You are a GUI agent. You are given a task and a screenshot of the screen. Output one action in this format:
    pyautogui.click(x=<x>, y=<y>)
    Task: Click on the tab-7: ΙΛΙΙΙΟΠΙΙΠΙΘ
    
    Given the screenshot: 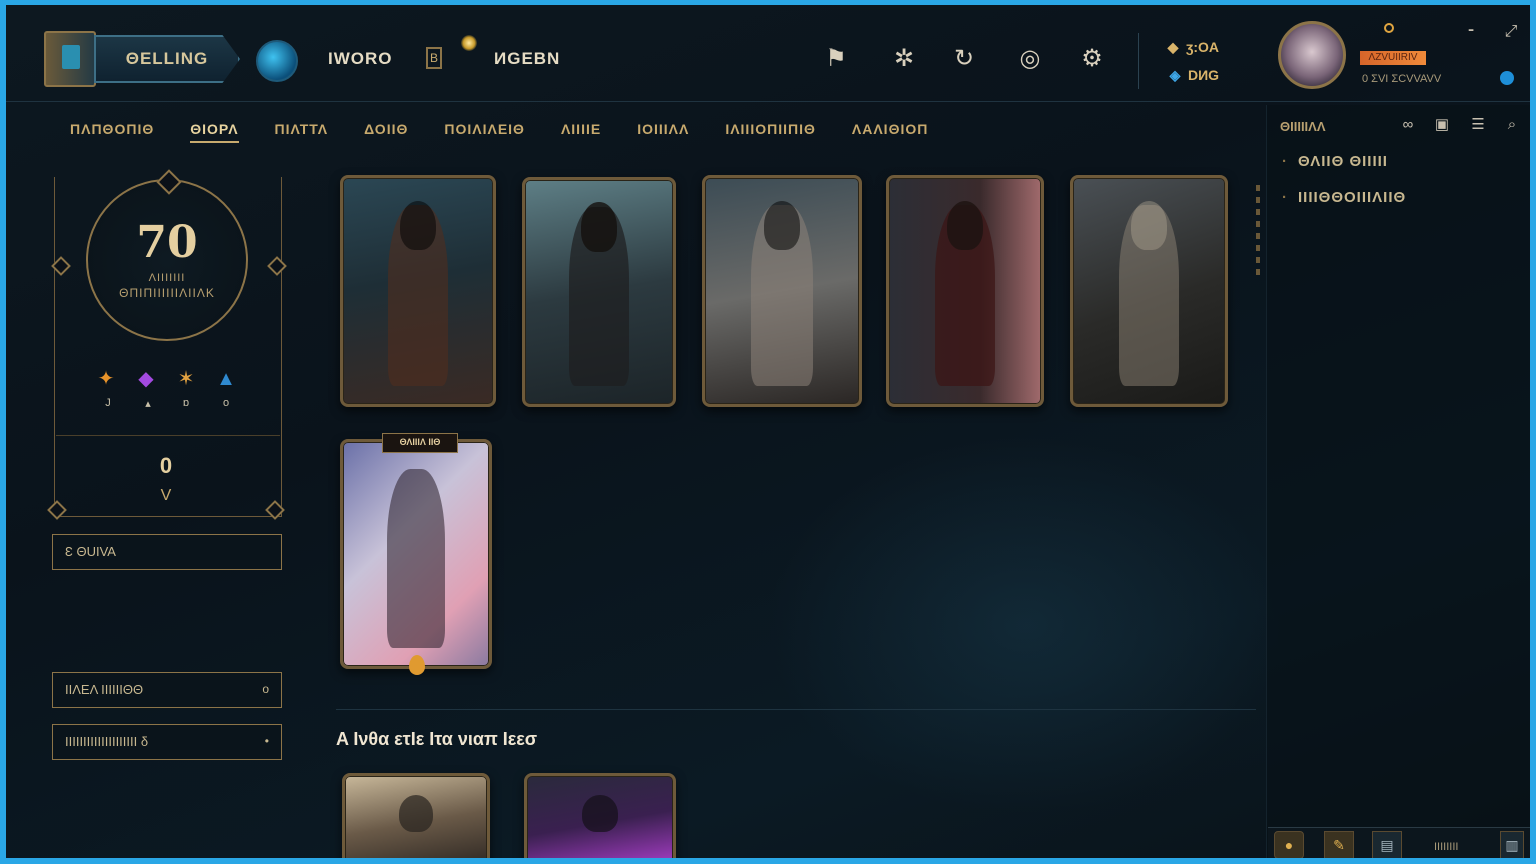 What is the action you would take?
    pyautogui.click(x=770, y=132)
    